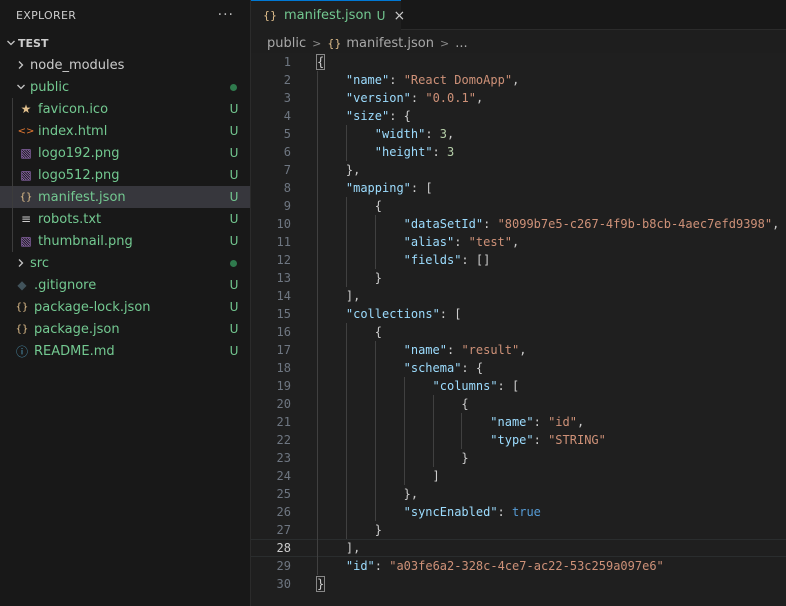  What do you see at coordinates (74, 351) in the screenshot?
I see `file-label: README.md` at bounding box center [74, 351].